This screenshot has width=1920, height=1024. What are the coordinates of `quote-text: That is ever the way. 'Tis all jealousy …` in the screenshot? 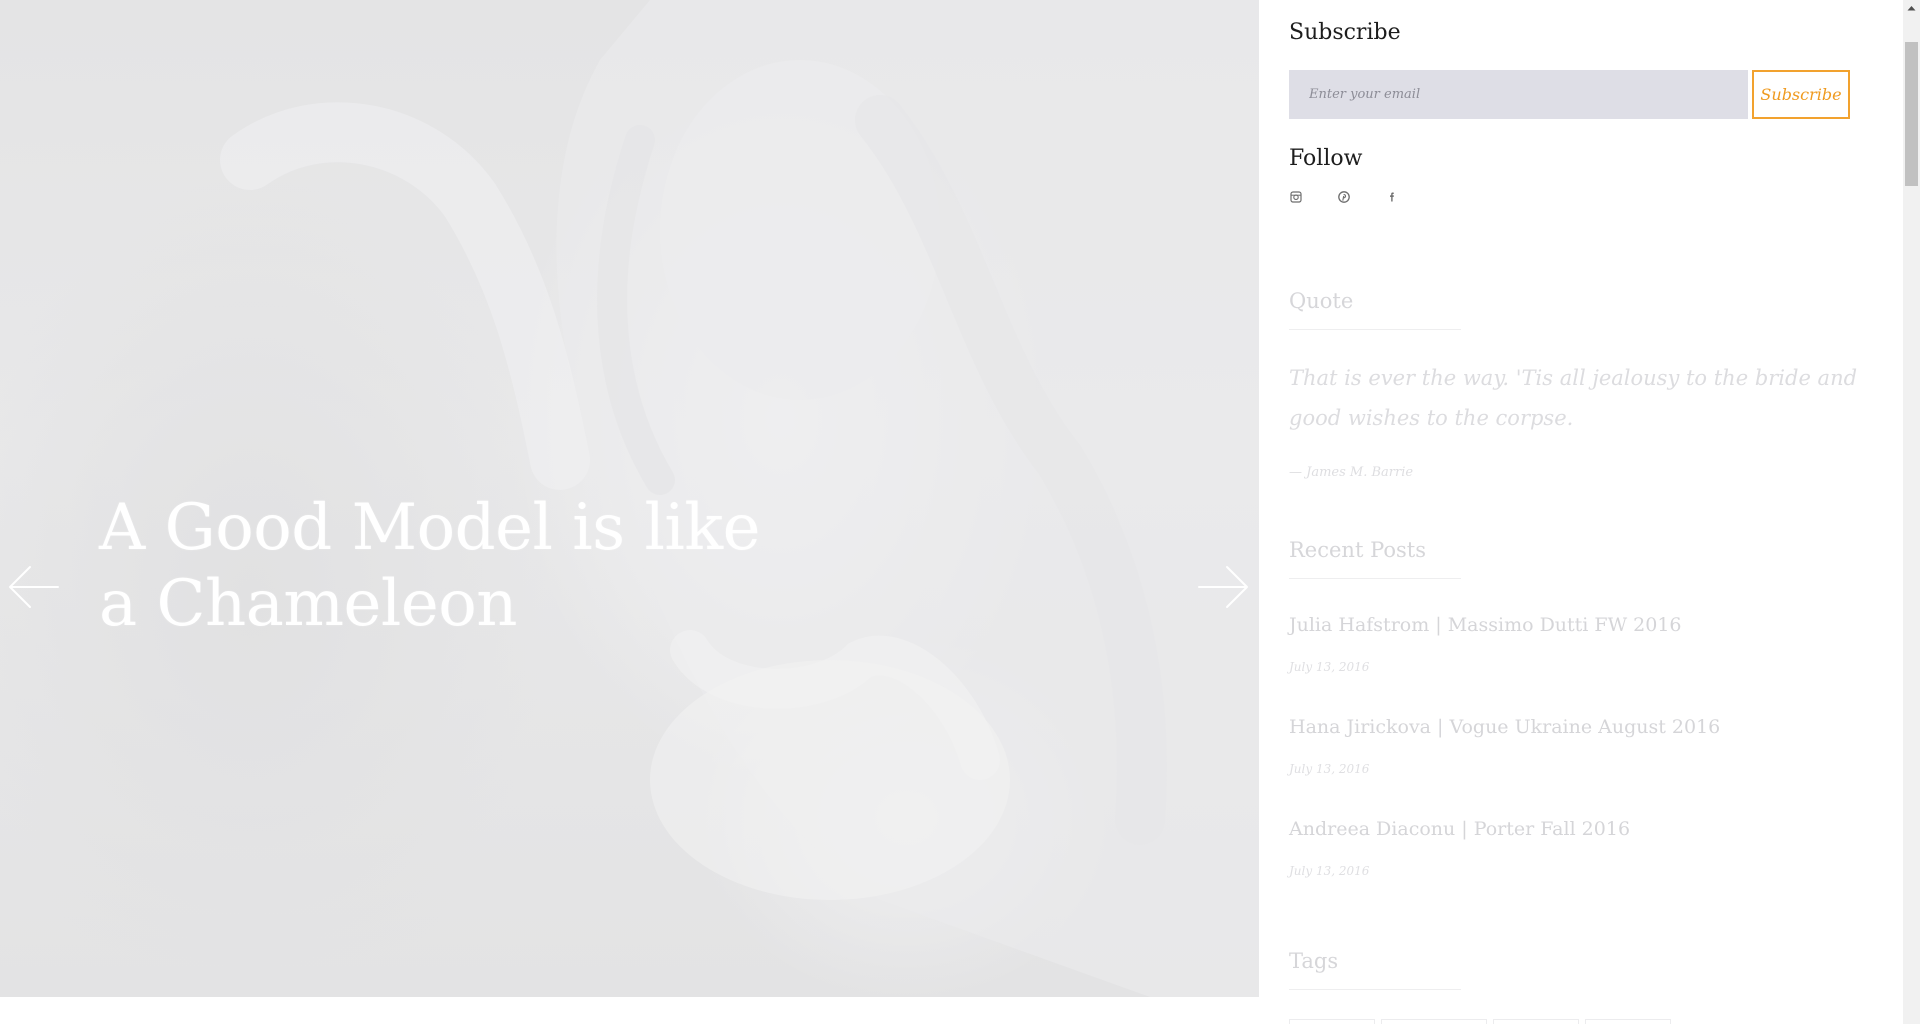 It's located at (1573, 398).